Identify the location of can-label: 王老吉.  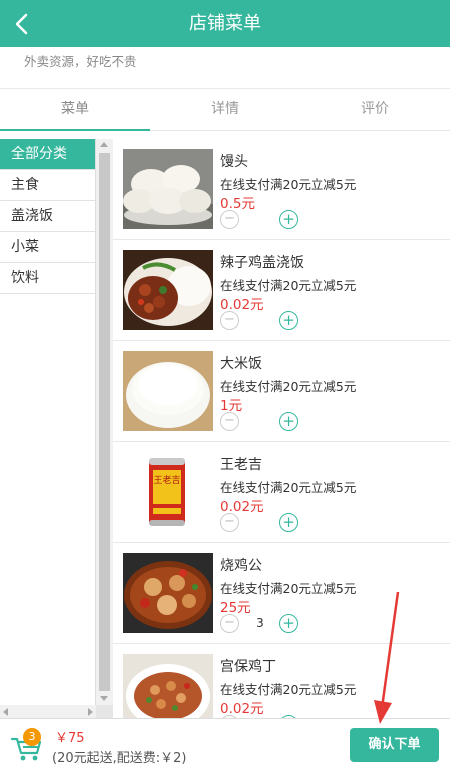
(166, 480).